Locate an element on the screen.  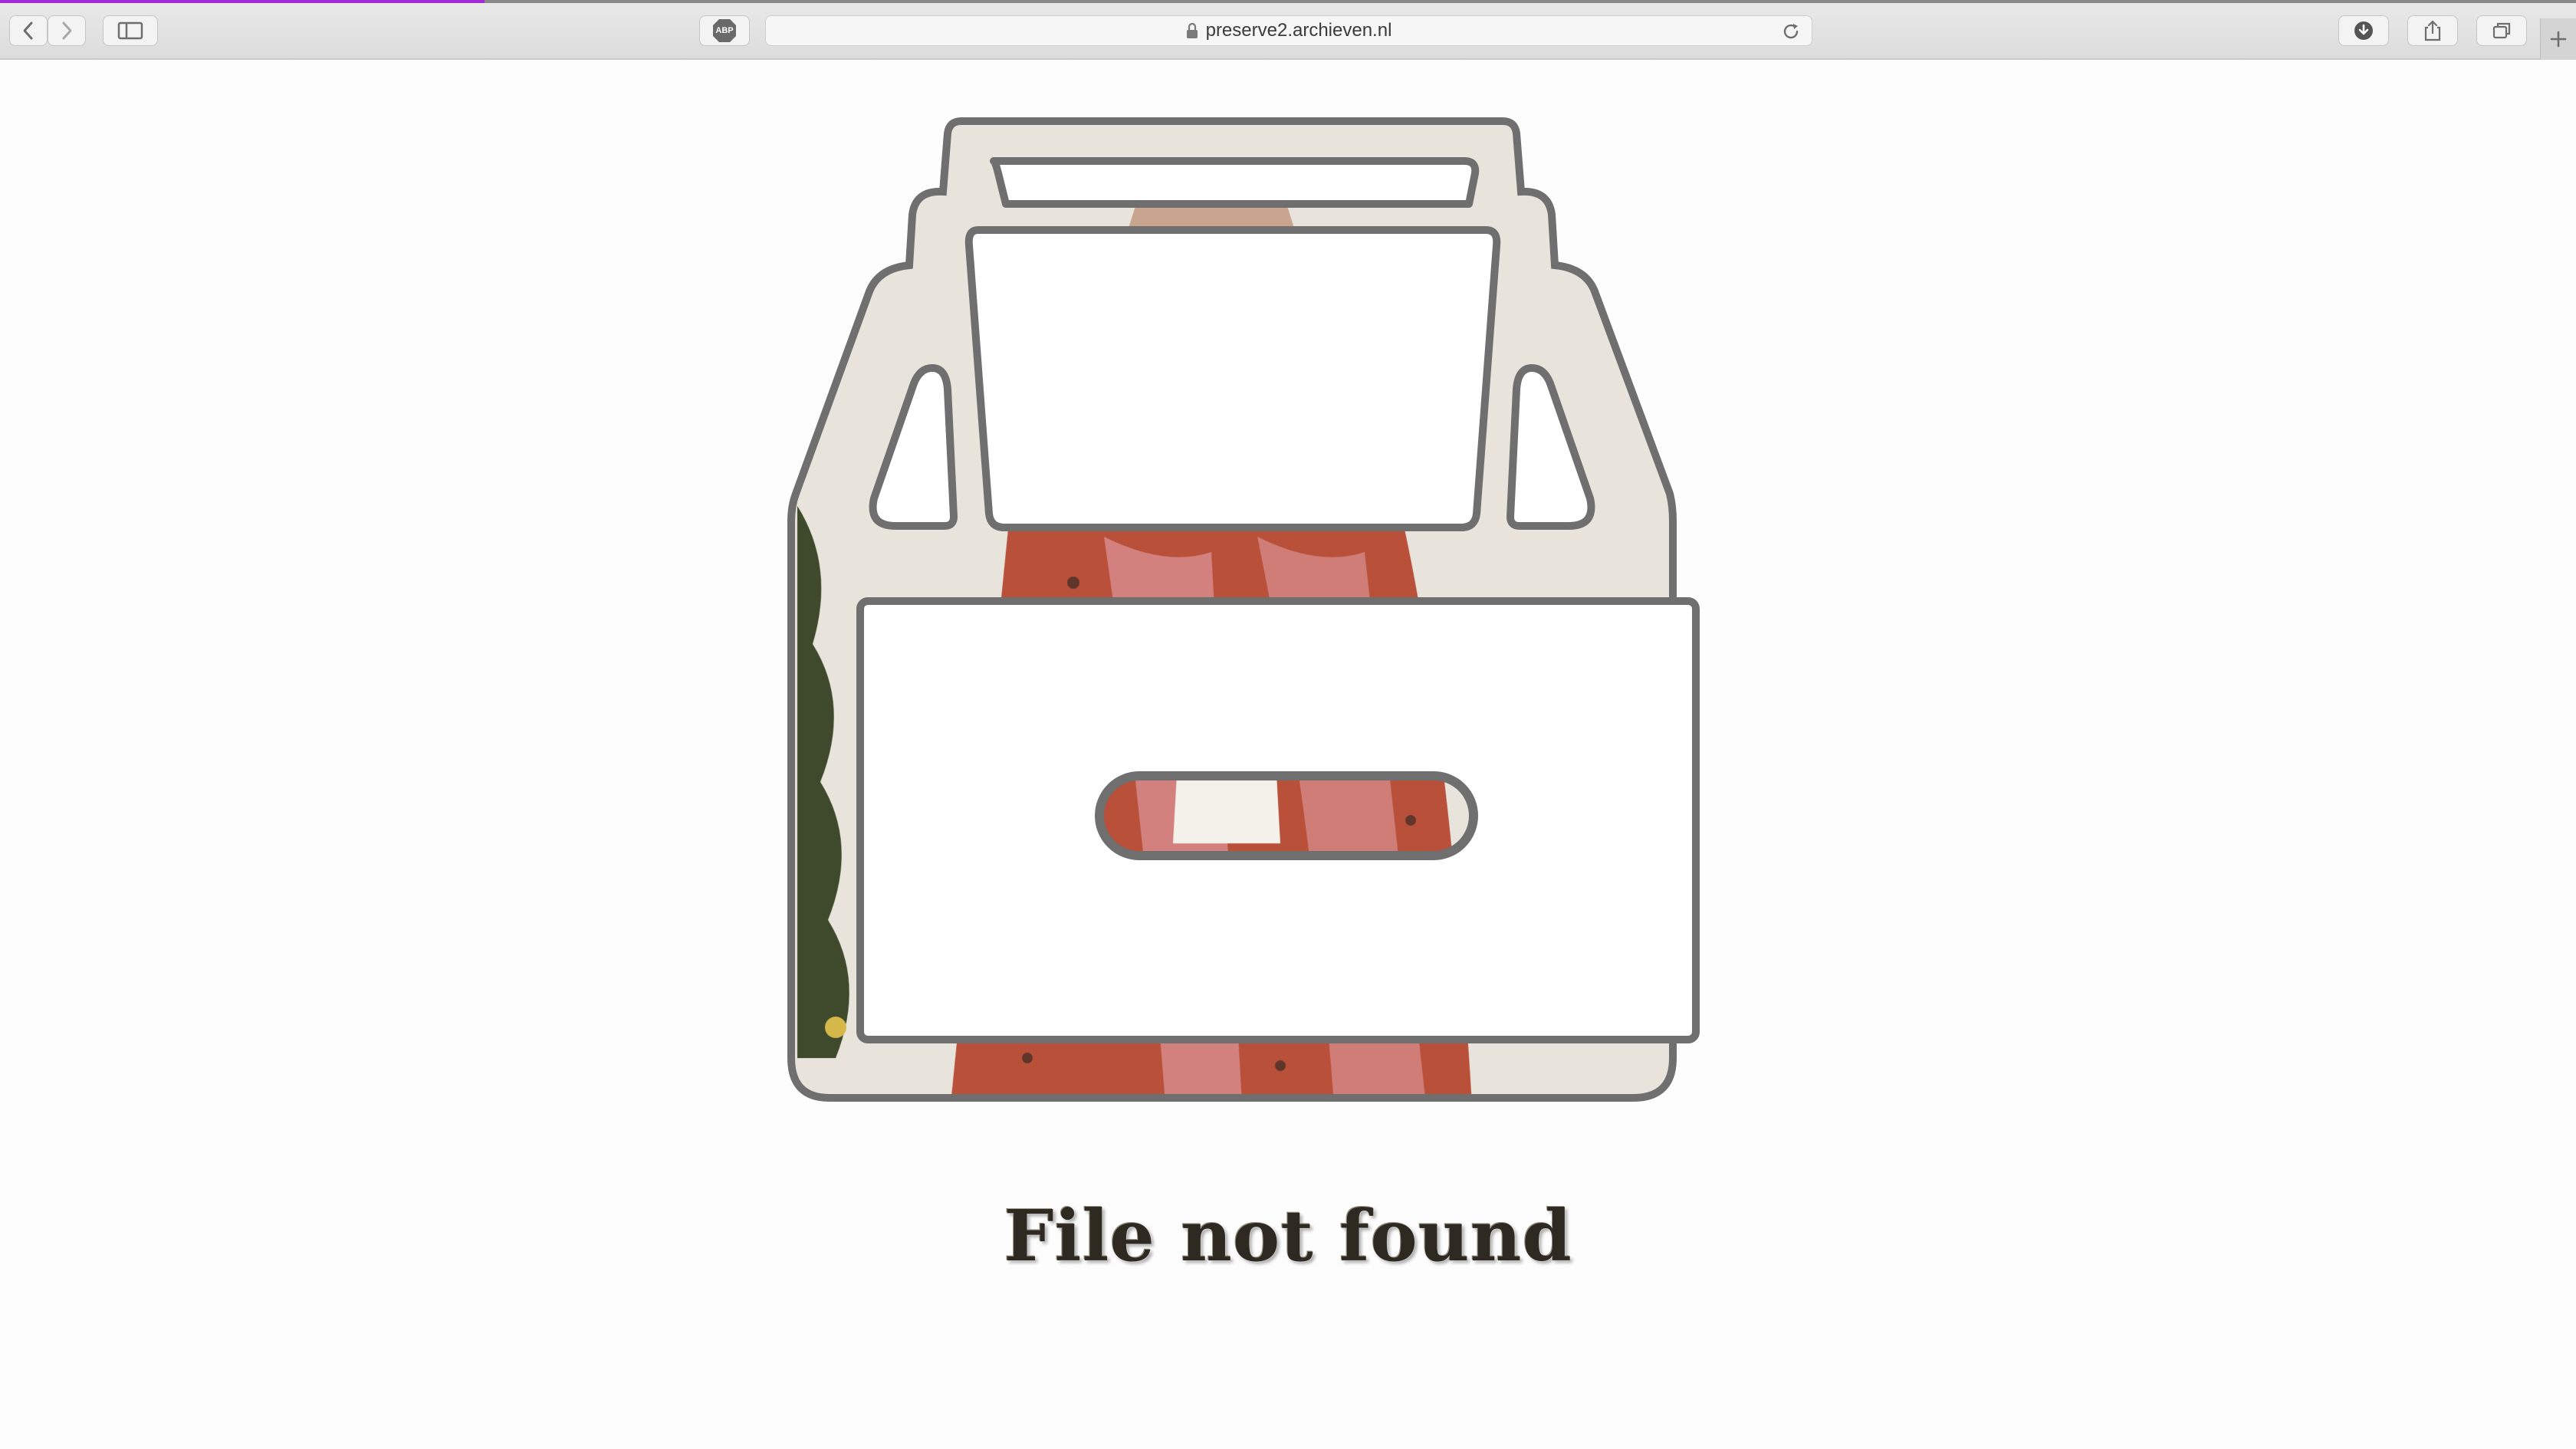
chevron-left-icon is located at coordinates (28, 30).